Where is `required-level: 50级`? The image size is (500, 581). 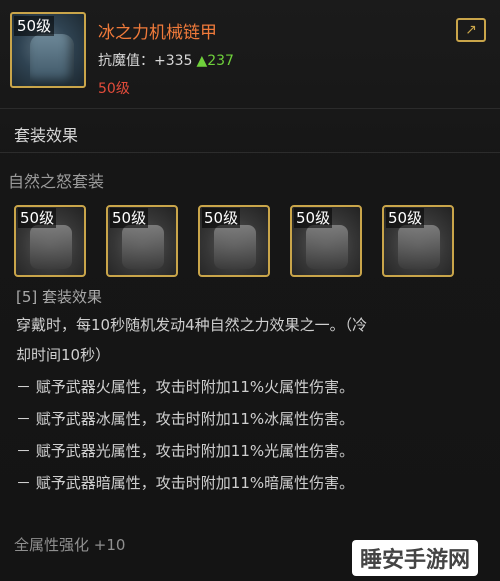
required-level: 50级 is located at coordinates (114, 89).